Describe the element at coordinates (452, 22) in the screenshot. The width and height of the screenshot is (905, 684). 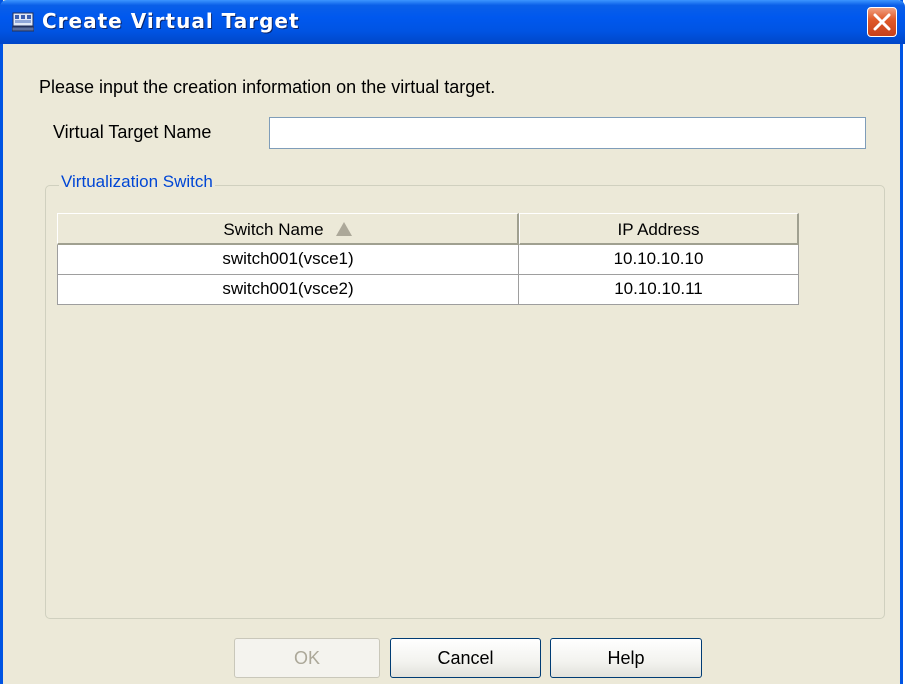
I see `title-bar: Create Virtual Target` at that location.